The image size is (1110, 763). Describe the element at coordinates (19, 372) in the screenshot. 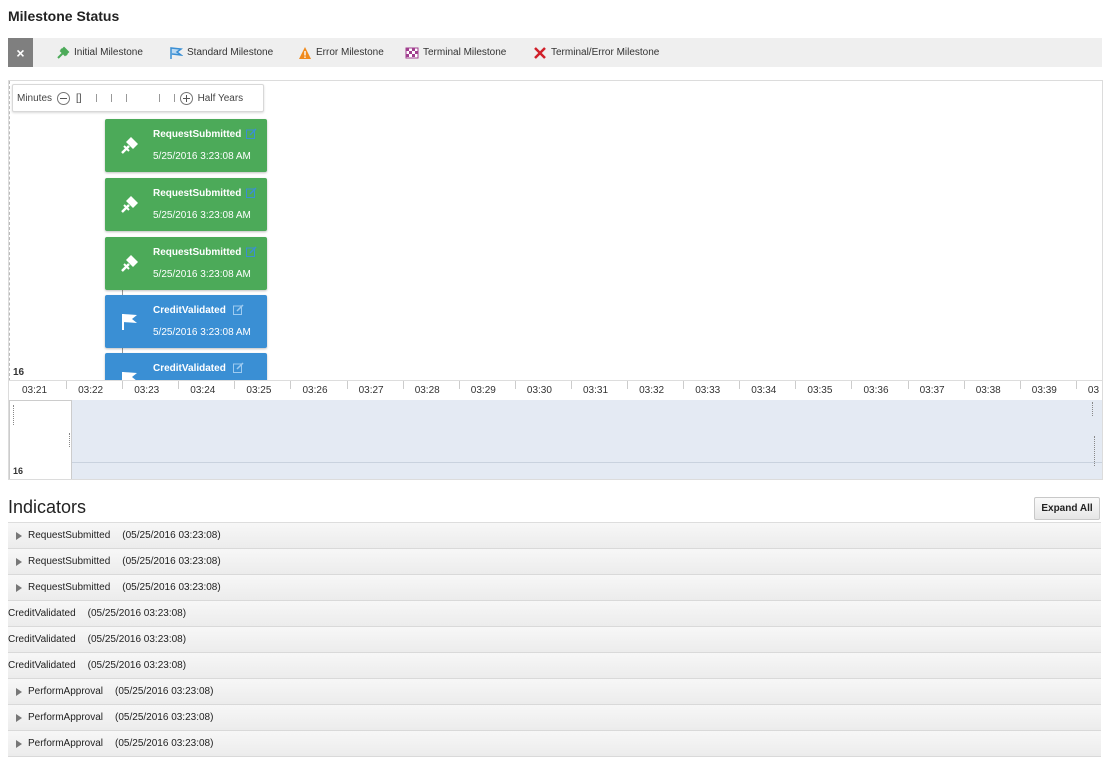

I see `timeline-row-label: 16` at that location.